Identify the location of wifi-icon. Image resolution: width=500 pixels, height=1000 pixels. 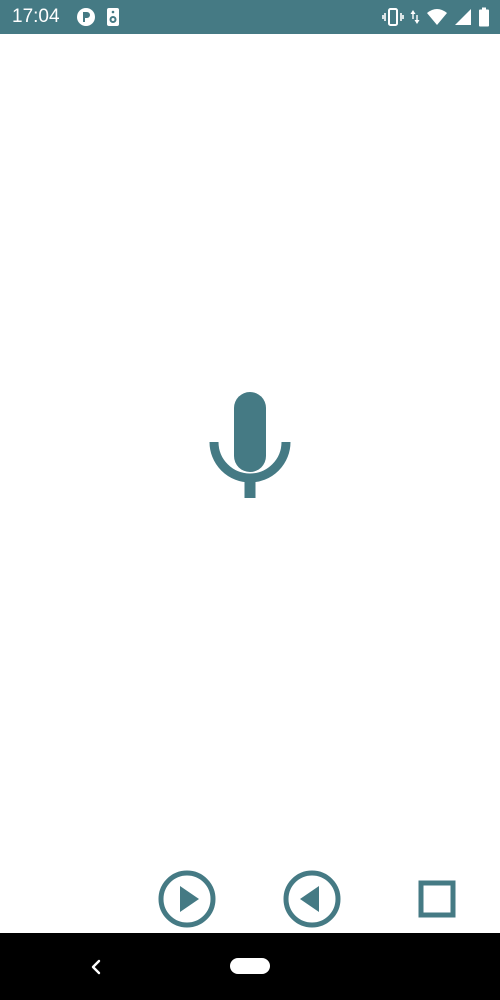
(437, 17).